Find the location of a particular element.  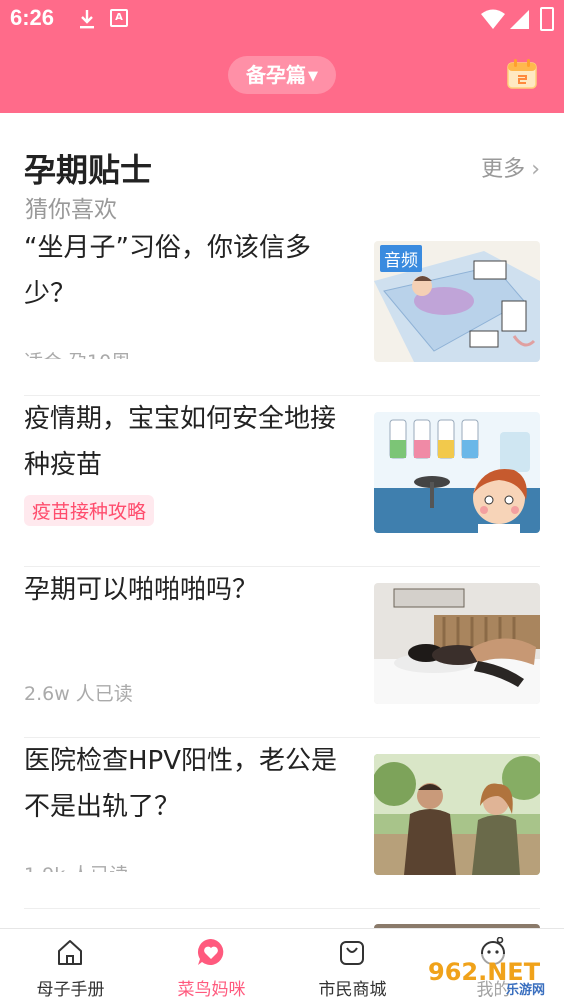

article-meta-clip: 1.9k 人已读 is located at coordinates (174, 859).